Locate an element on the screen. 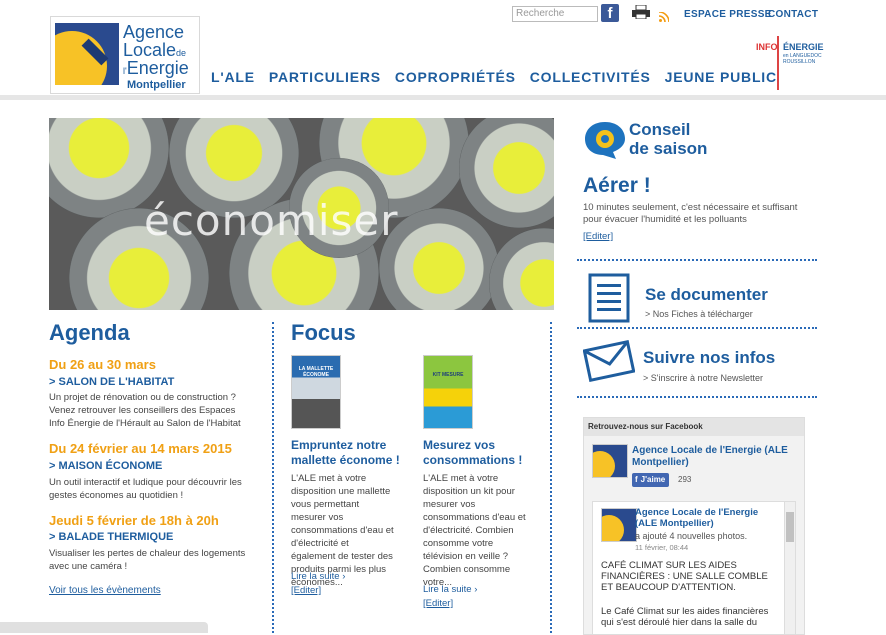 This screenshot has width=886, height=635. logo-sun-icon is located at coordinates (87, 54).